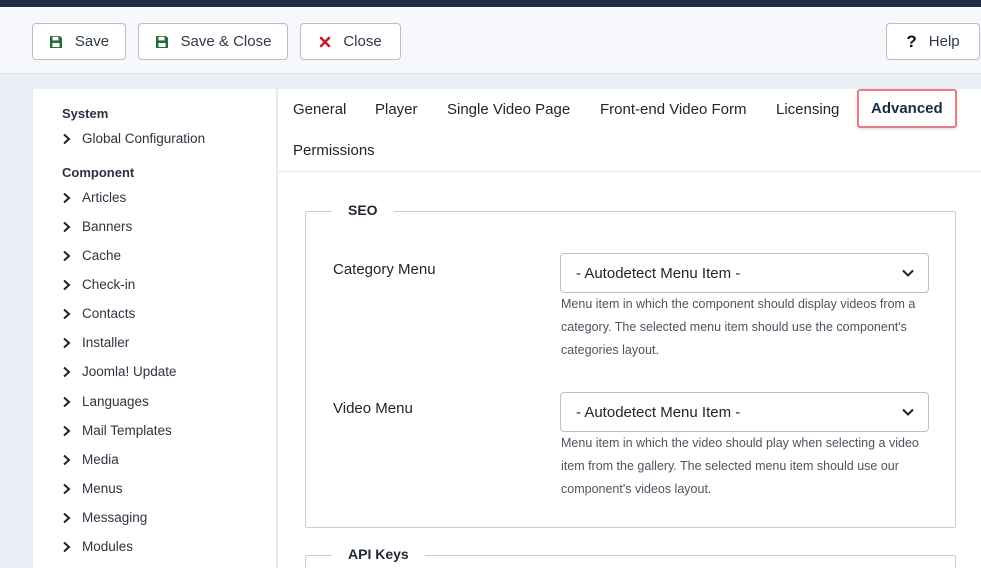  I want to click on sidebar-item-messaging: Messaging, so click(104, 517).